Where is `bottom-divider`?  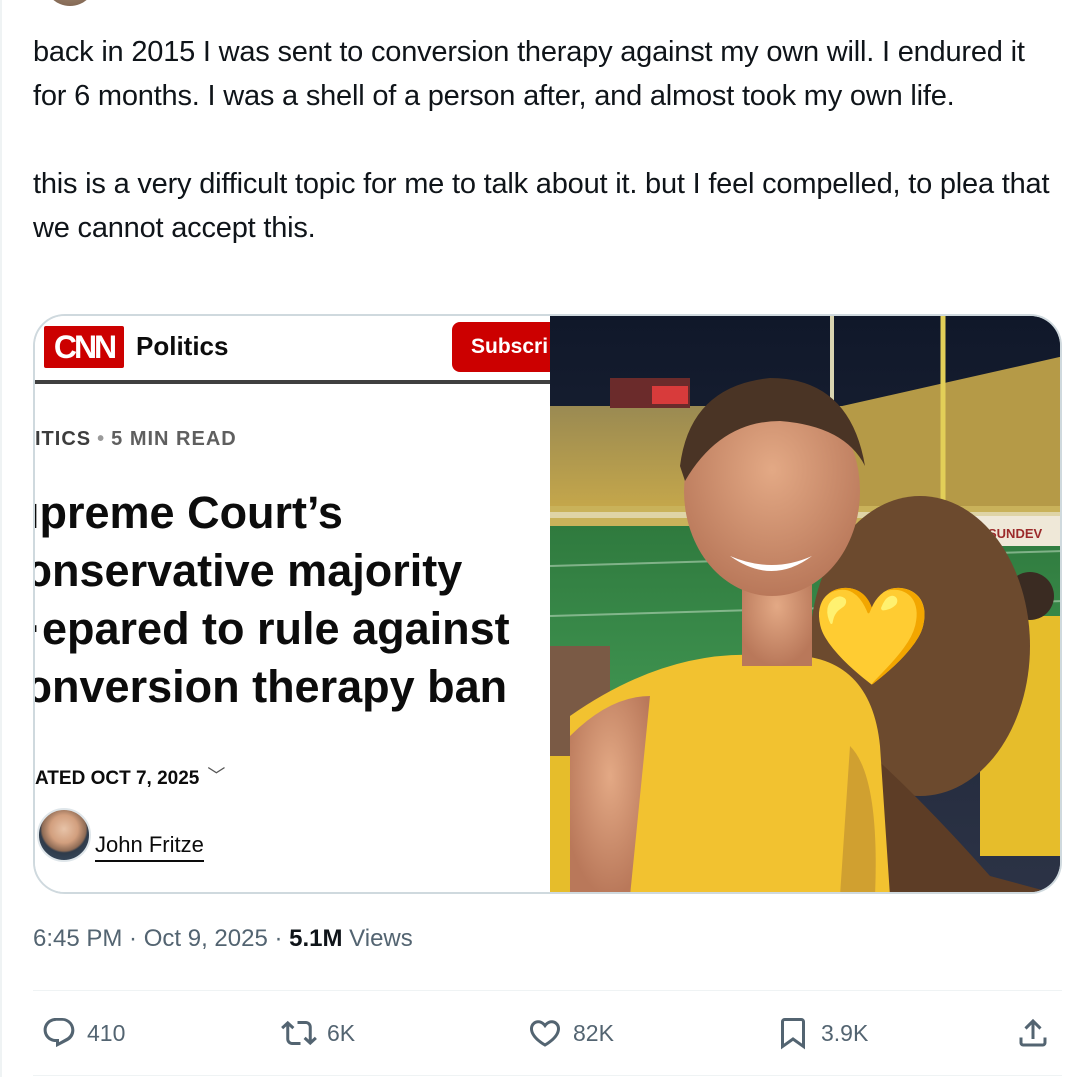 bottom-divider is located at coordinates (547, 1075).